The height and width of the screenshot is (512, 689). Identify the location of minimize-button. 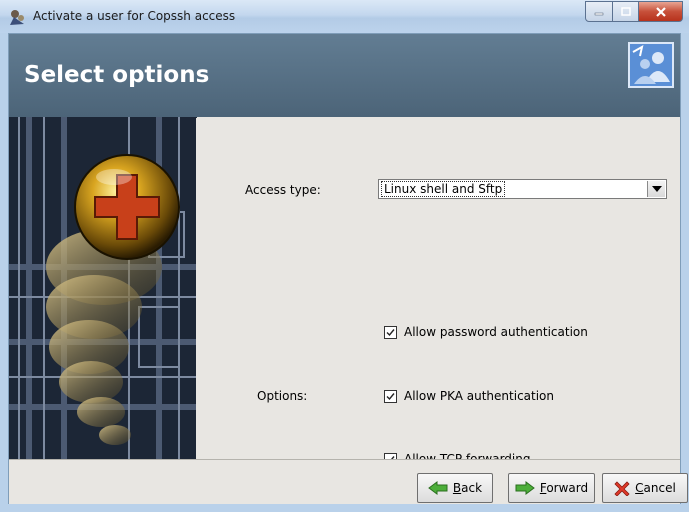
(599, 11).